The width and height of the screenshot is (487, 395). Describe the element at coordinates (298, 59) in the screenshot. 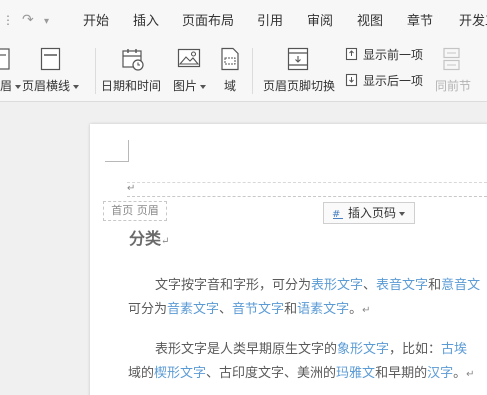

I see `switch-header-footer-icon` at that location.